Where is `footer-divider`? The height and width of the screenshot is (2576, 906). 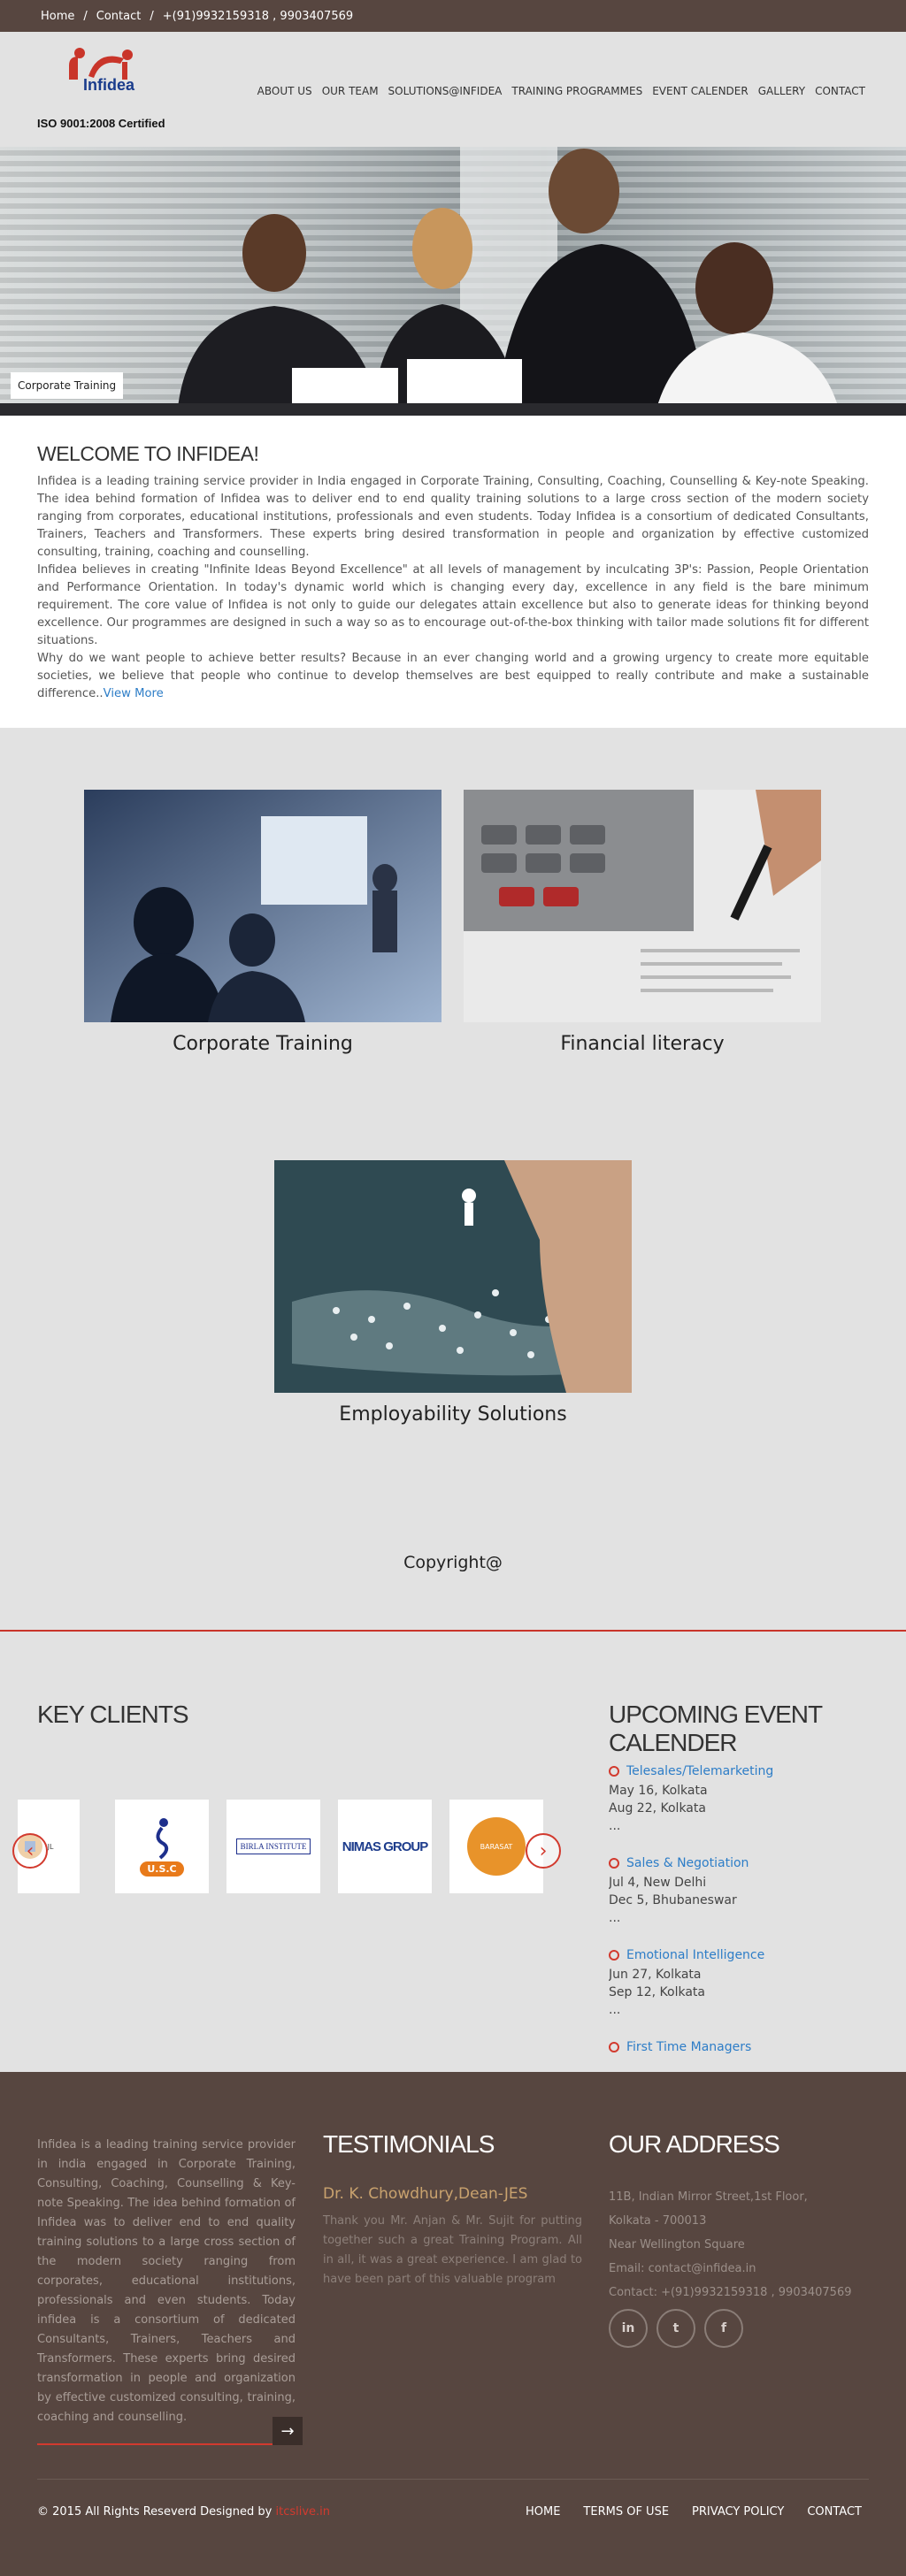 footer-divider is located at coordinates (453, 2479).